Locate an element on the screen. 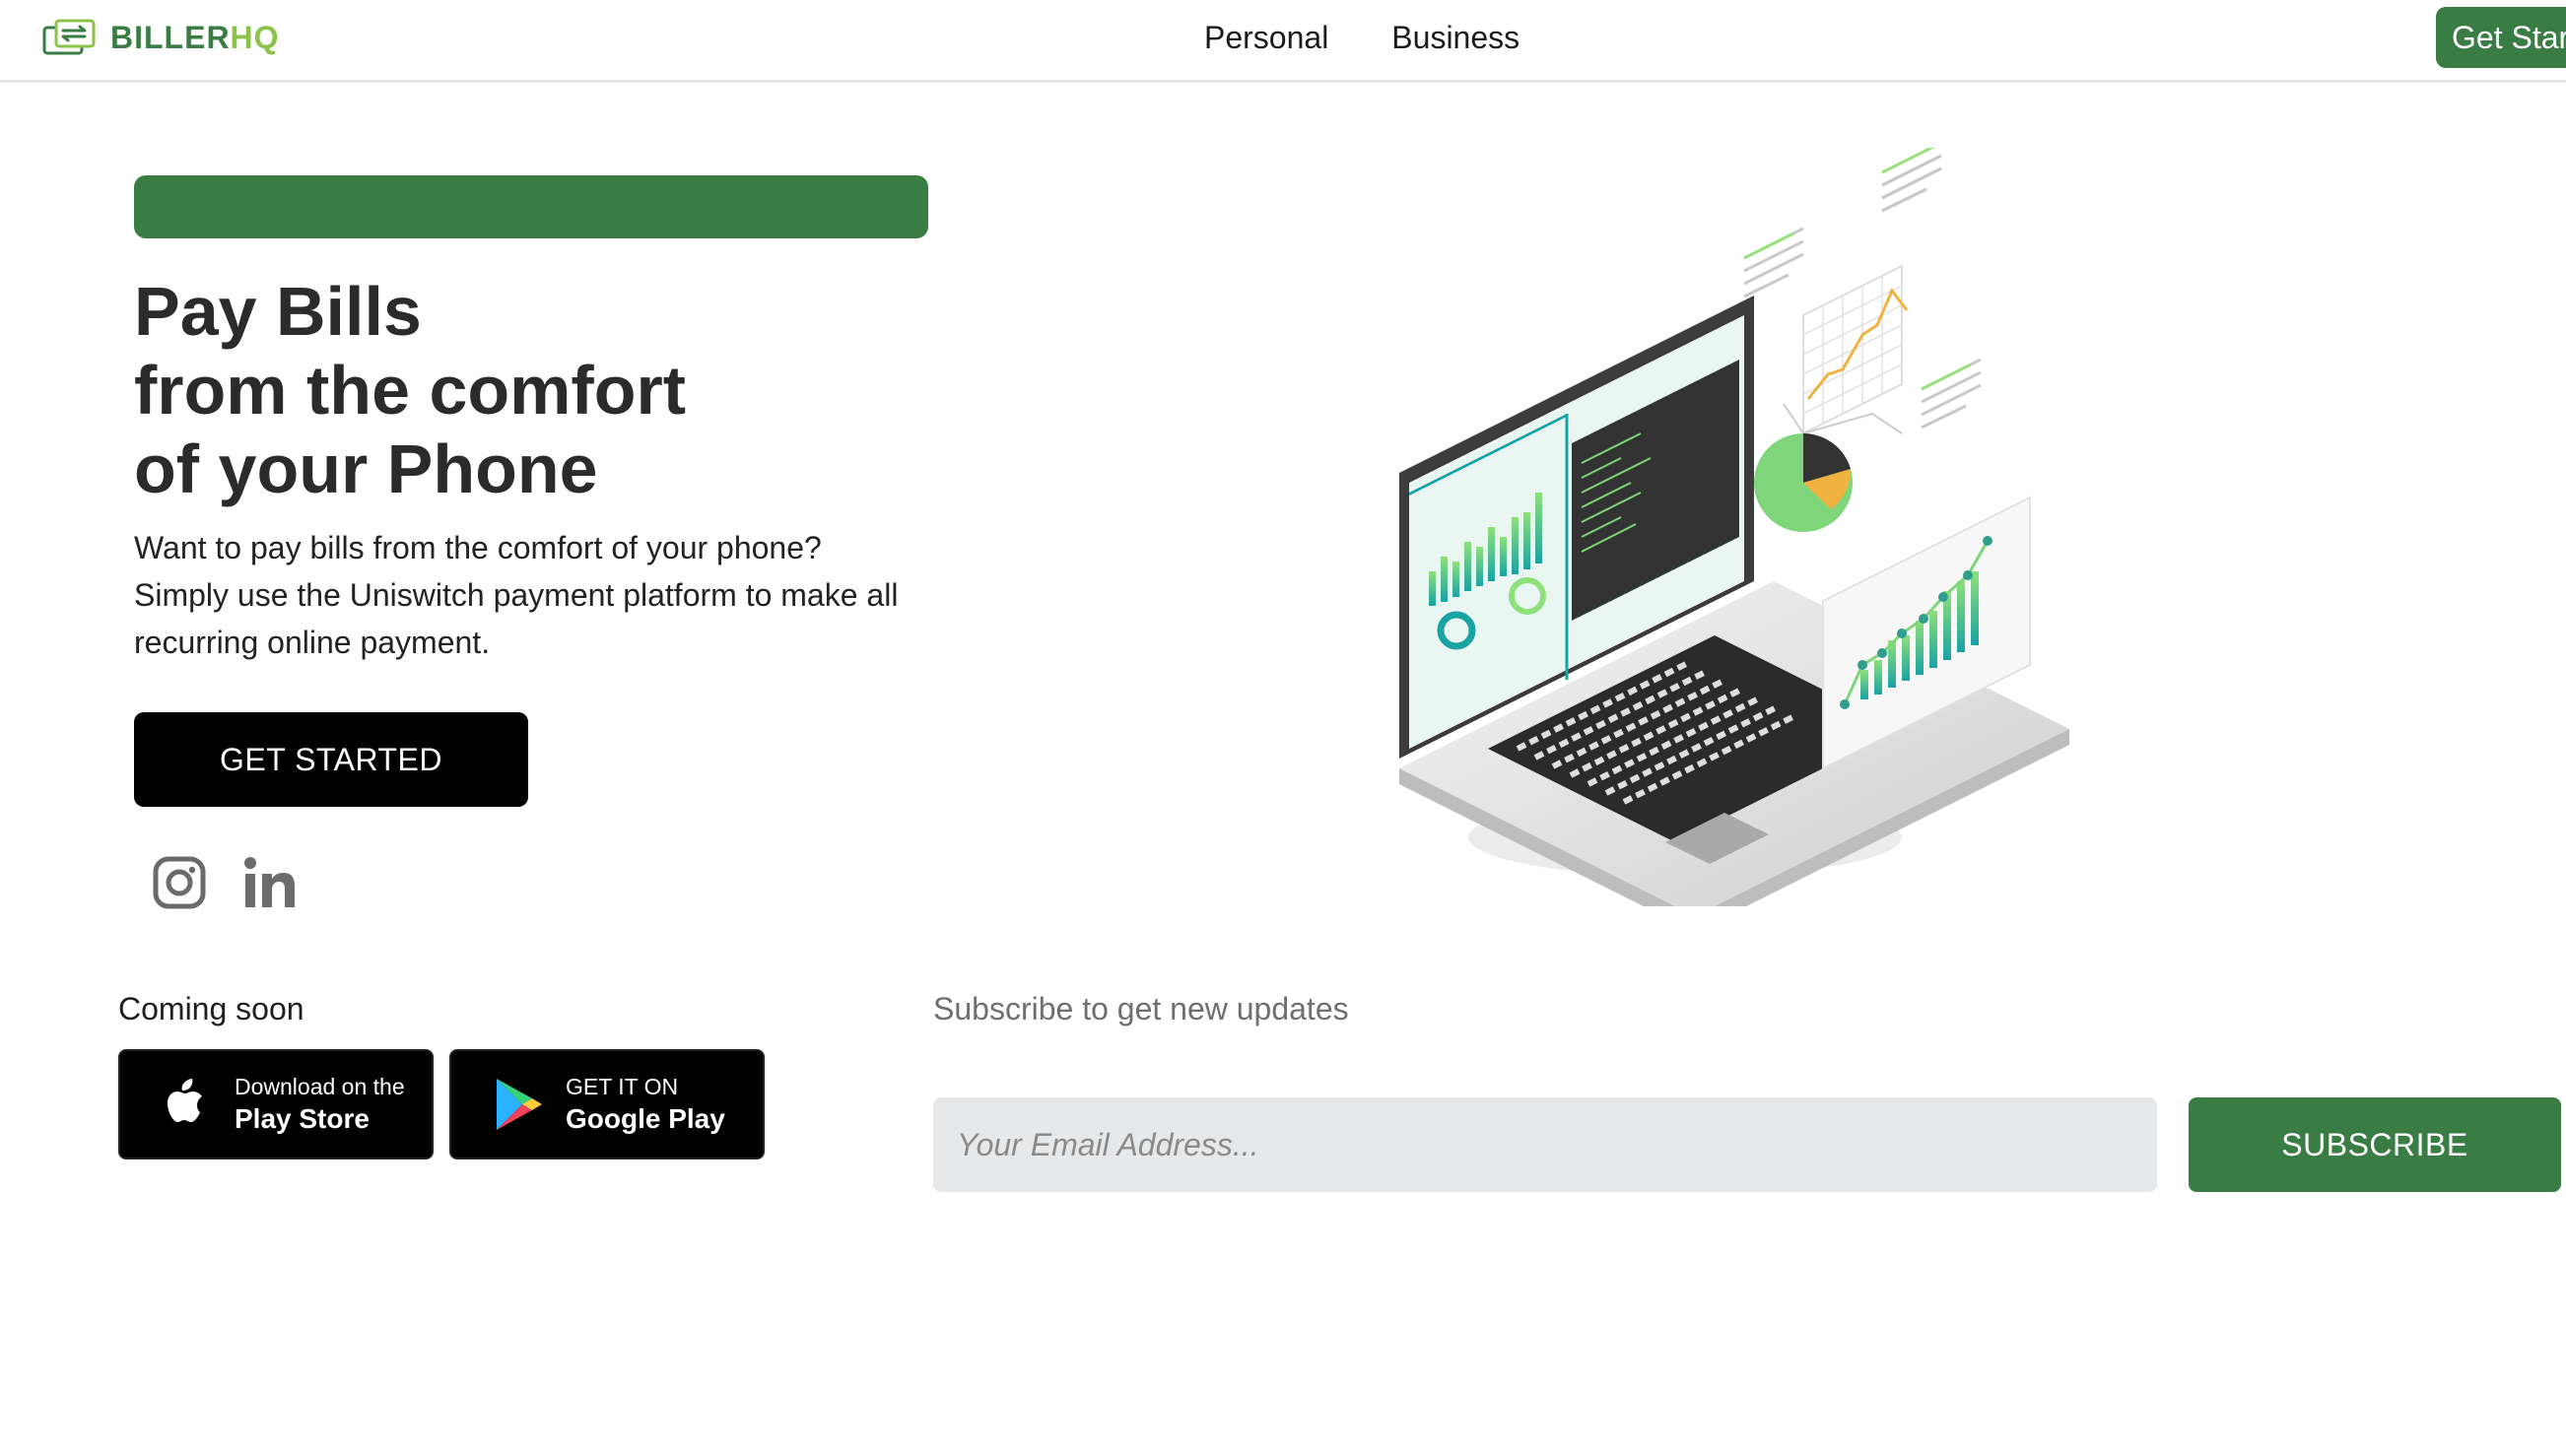  google-play-button: GET IT ON Google Play is located at coordinates (607, 1104).